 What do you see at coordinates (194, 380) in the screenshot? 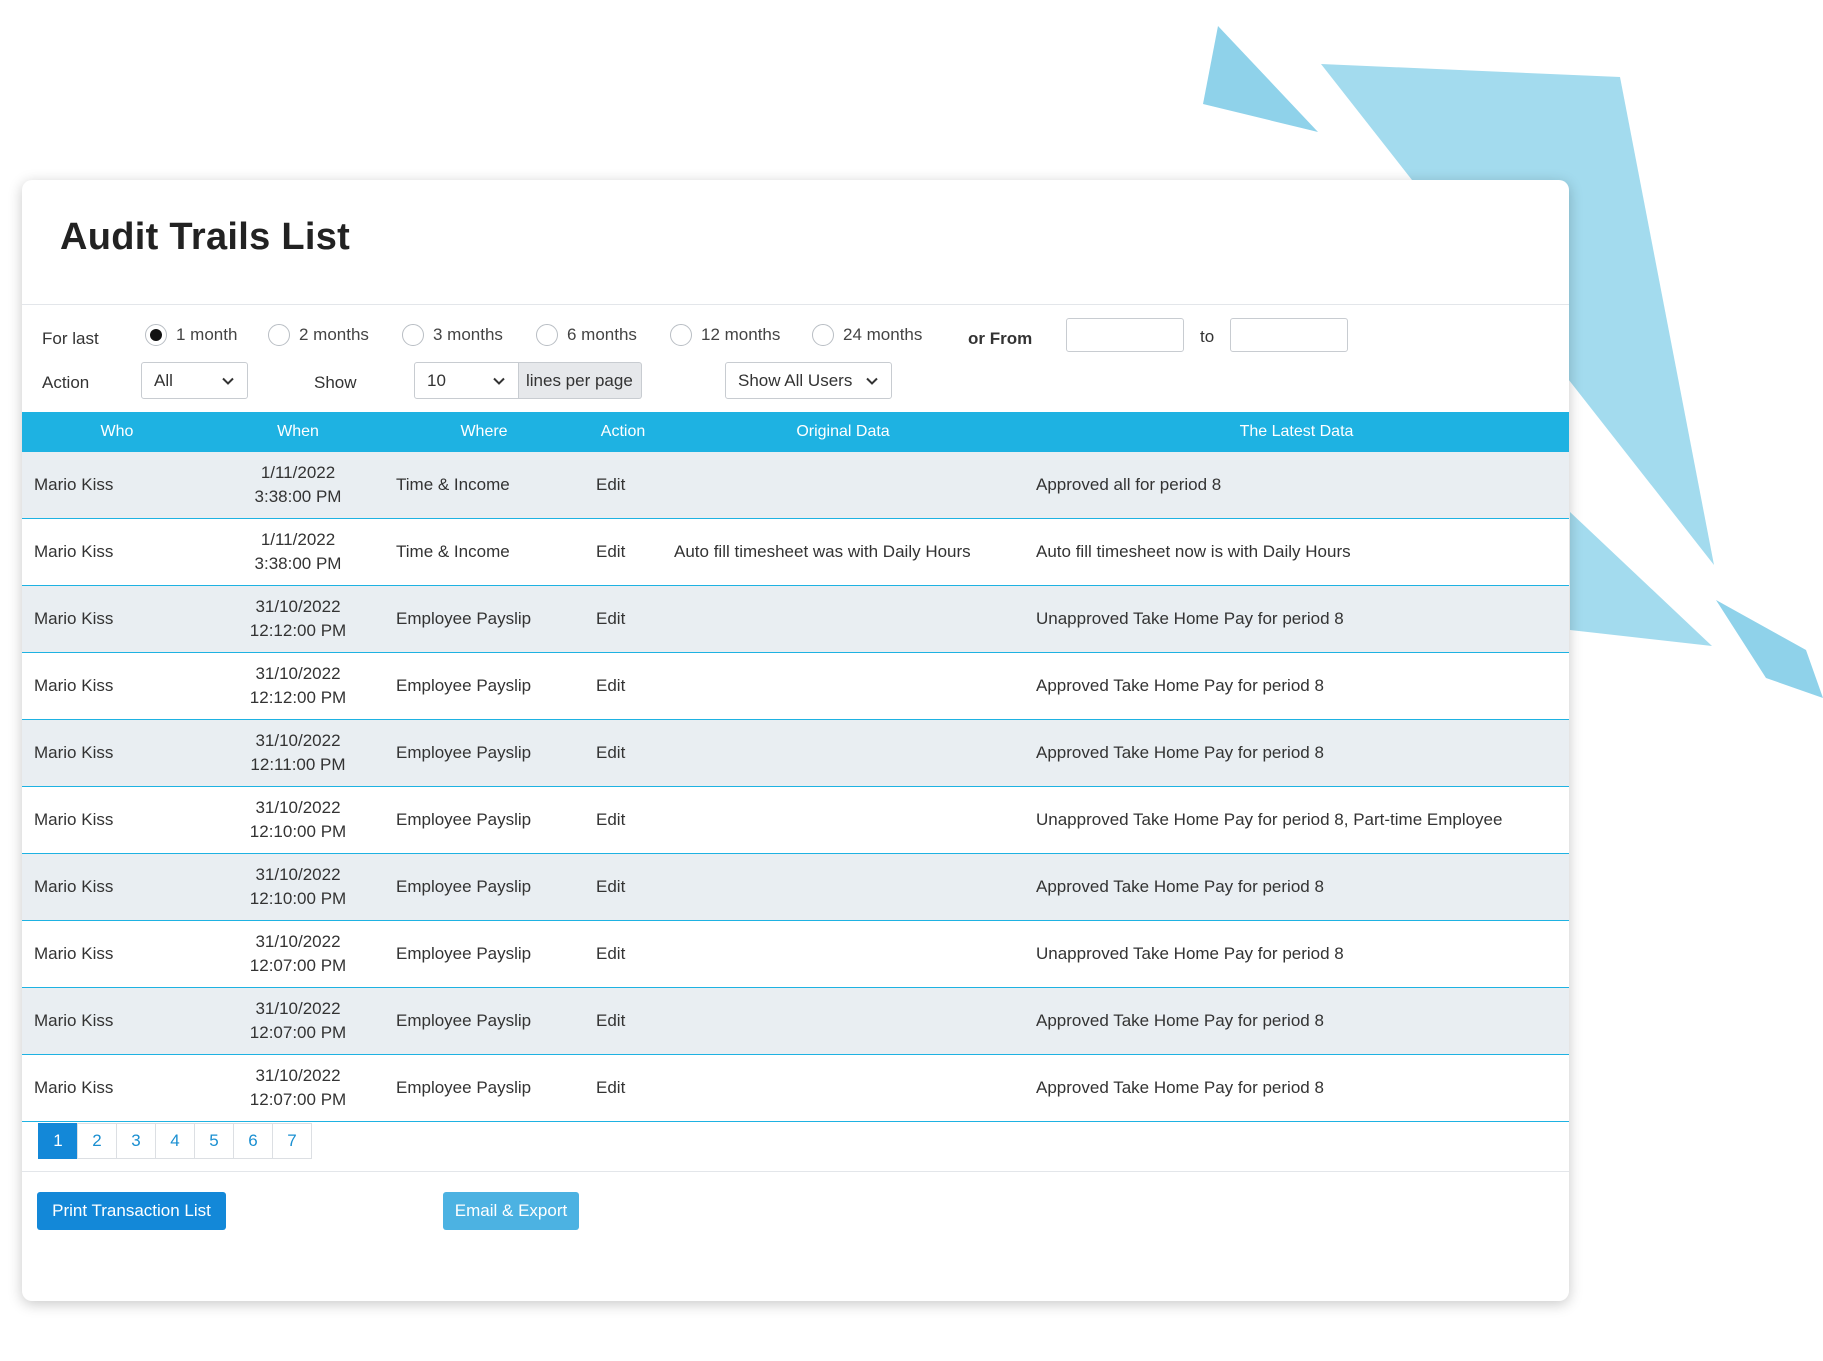
I see `action-select: All` at bounding box center [194, 380].